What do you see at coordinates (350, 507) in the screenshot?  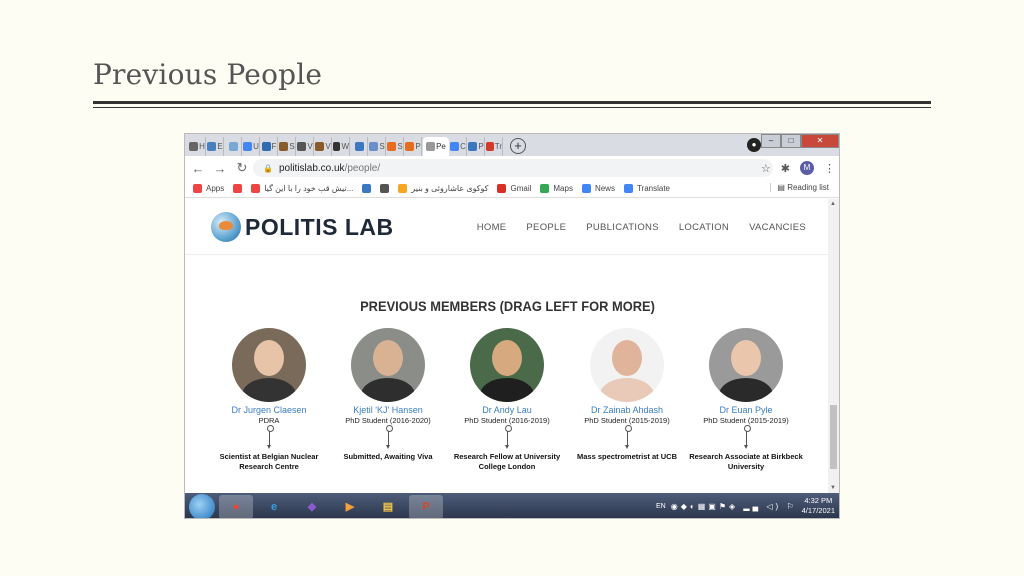 I see `taskbar-media-icon: ▶` at bounding box center [350, 507].